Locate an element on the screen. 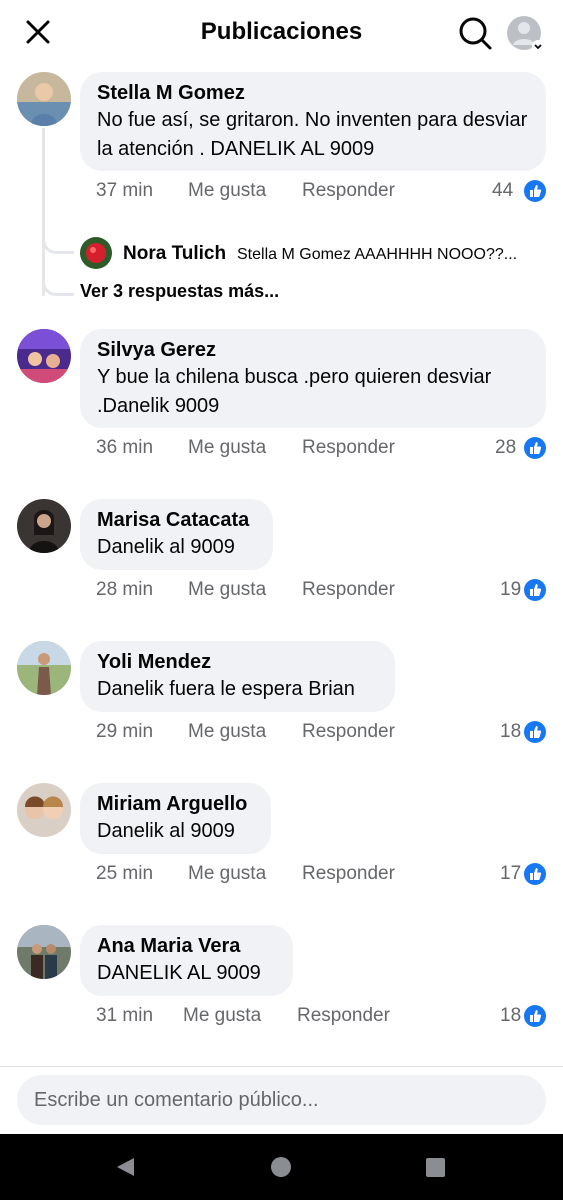  comment-text: DANELIK AL 9009 is located at coordinates (179, 973).